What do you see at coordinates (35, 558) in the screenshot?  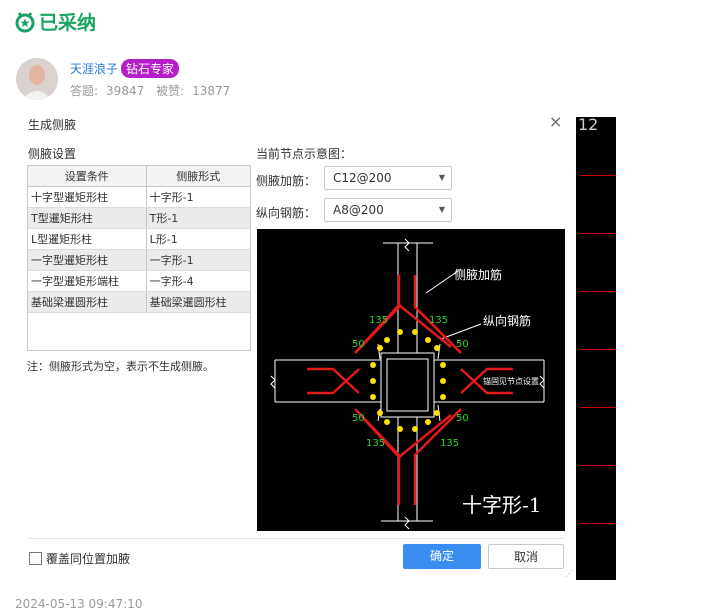 I see `checkbox-box` at bounding box center [35, 558].